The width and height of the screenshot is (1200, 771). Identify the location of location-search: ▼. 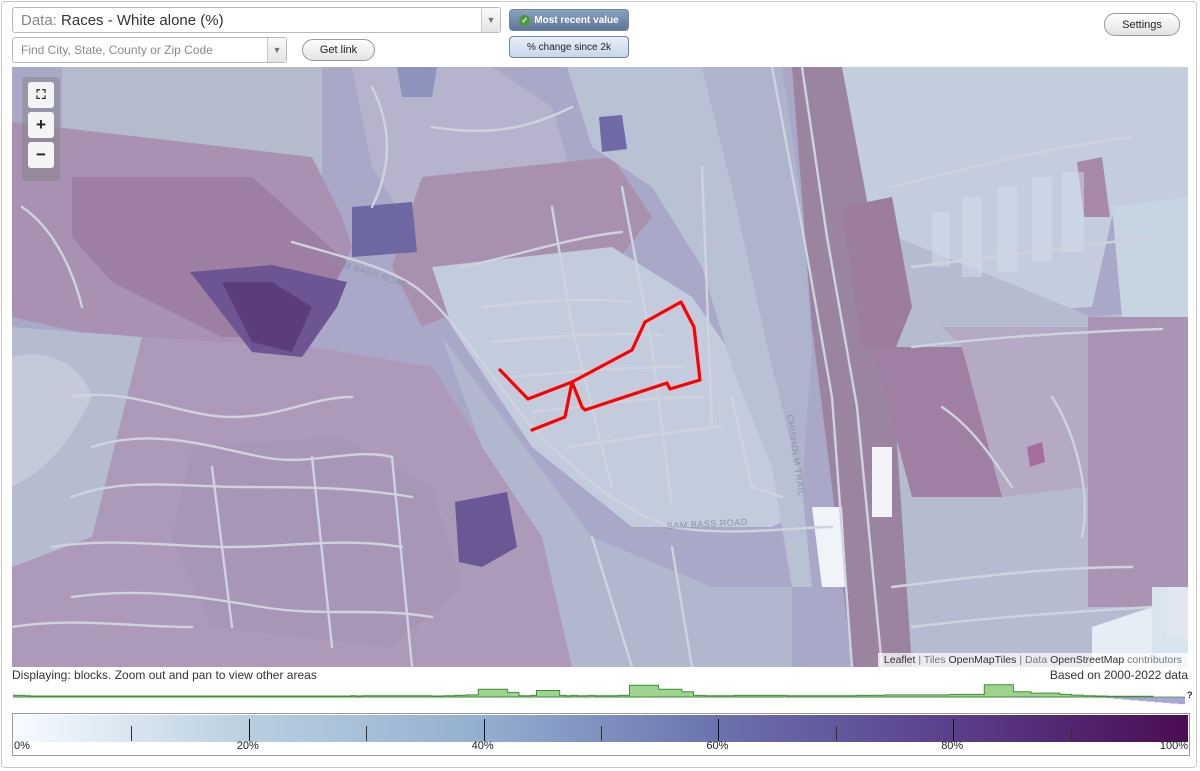
(149, 50).